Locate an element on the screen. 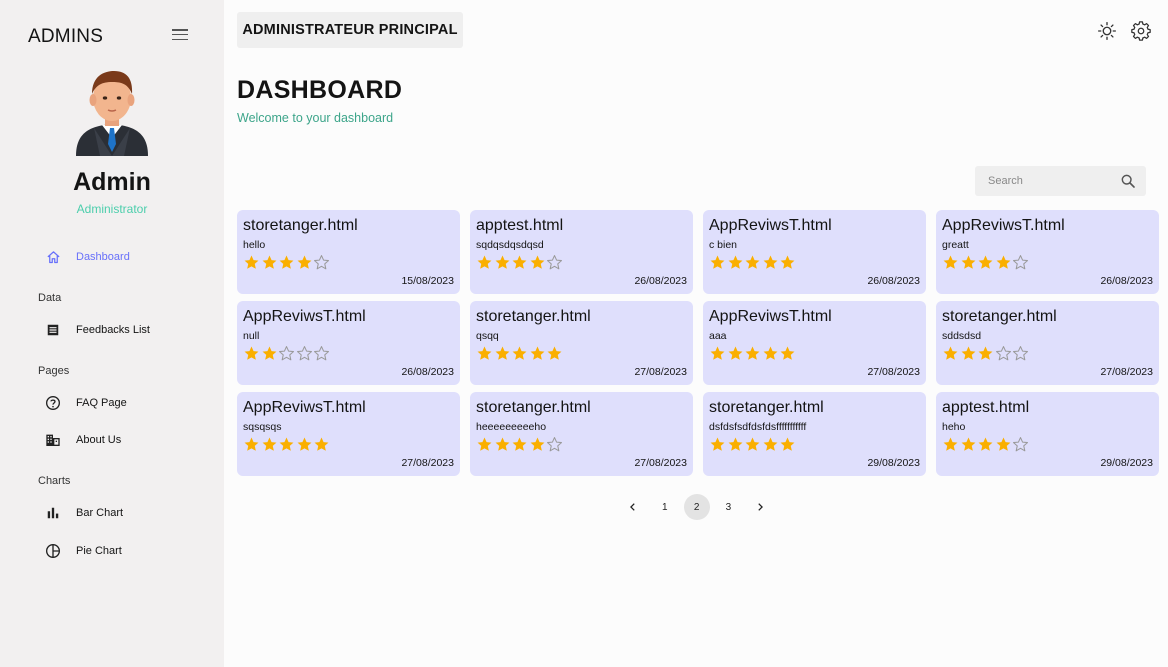 This screenshot has height=667, width=1168. search-input is located at coordinates (1045, 181).